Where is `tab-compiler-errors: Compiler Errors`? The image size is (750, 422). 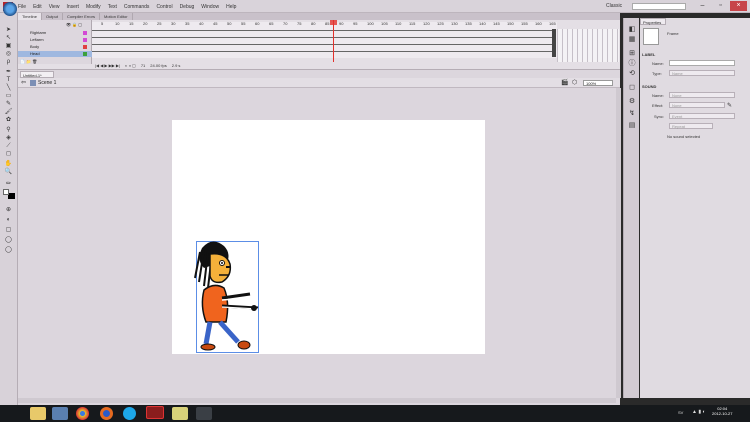
tab-compiler-errors: Compiler Errors is located at coordinates (81, 16).